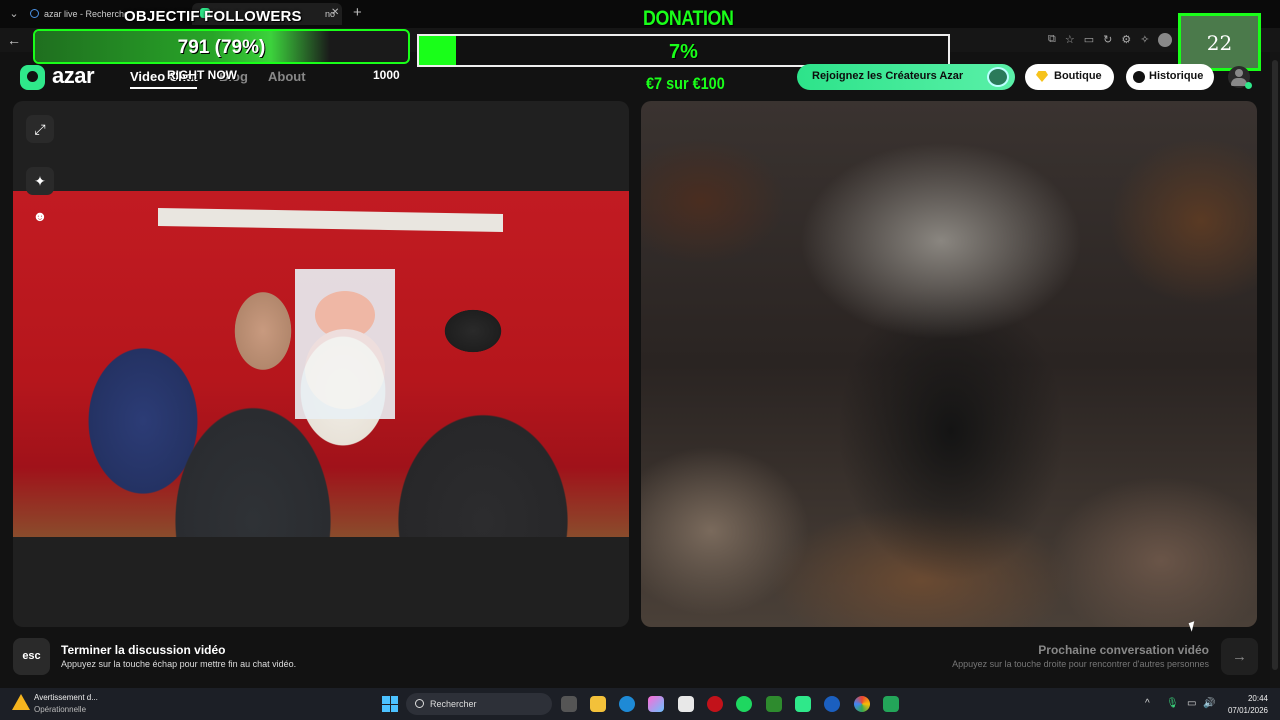 Image resolution: width=1280 pixels, height=720 pixels. I want to click on windows-start-icon, so click(390, 704).